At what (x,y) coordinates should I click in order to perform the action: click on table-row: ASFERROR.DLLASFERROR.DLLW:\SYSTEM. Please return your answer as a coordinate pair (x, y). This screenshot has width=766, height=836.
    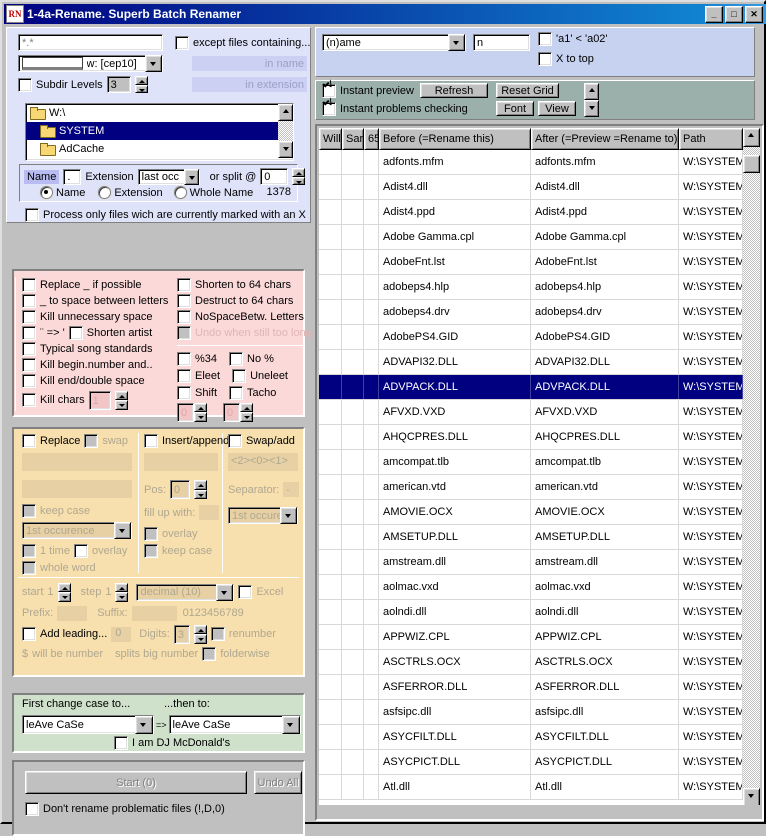
    Looking at the image, I should click on (531, 687).